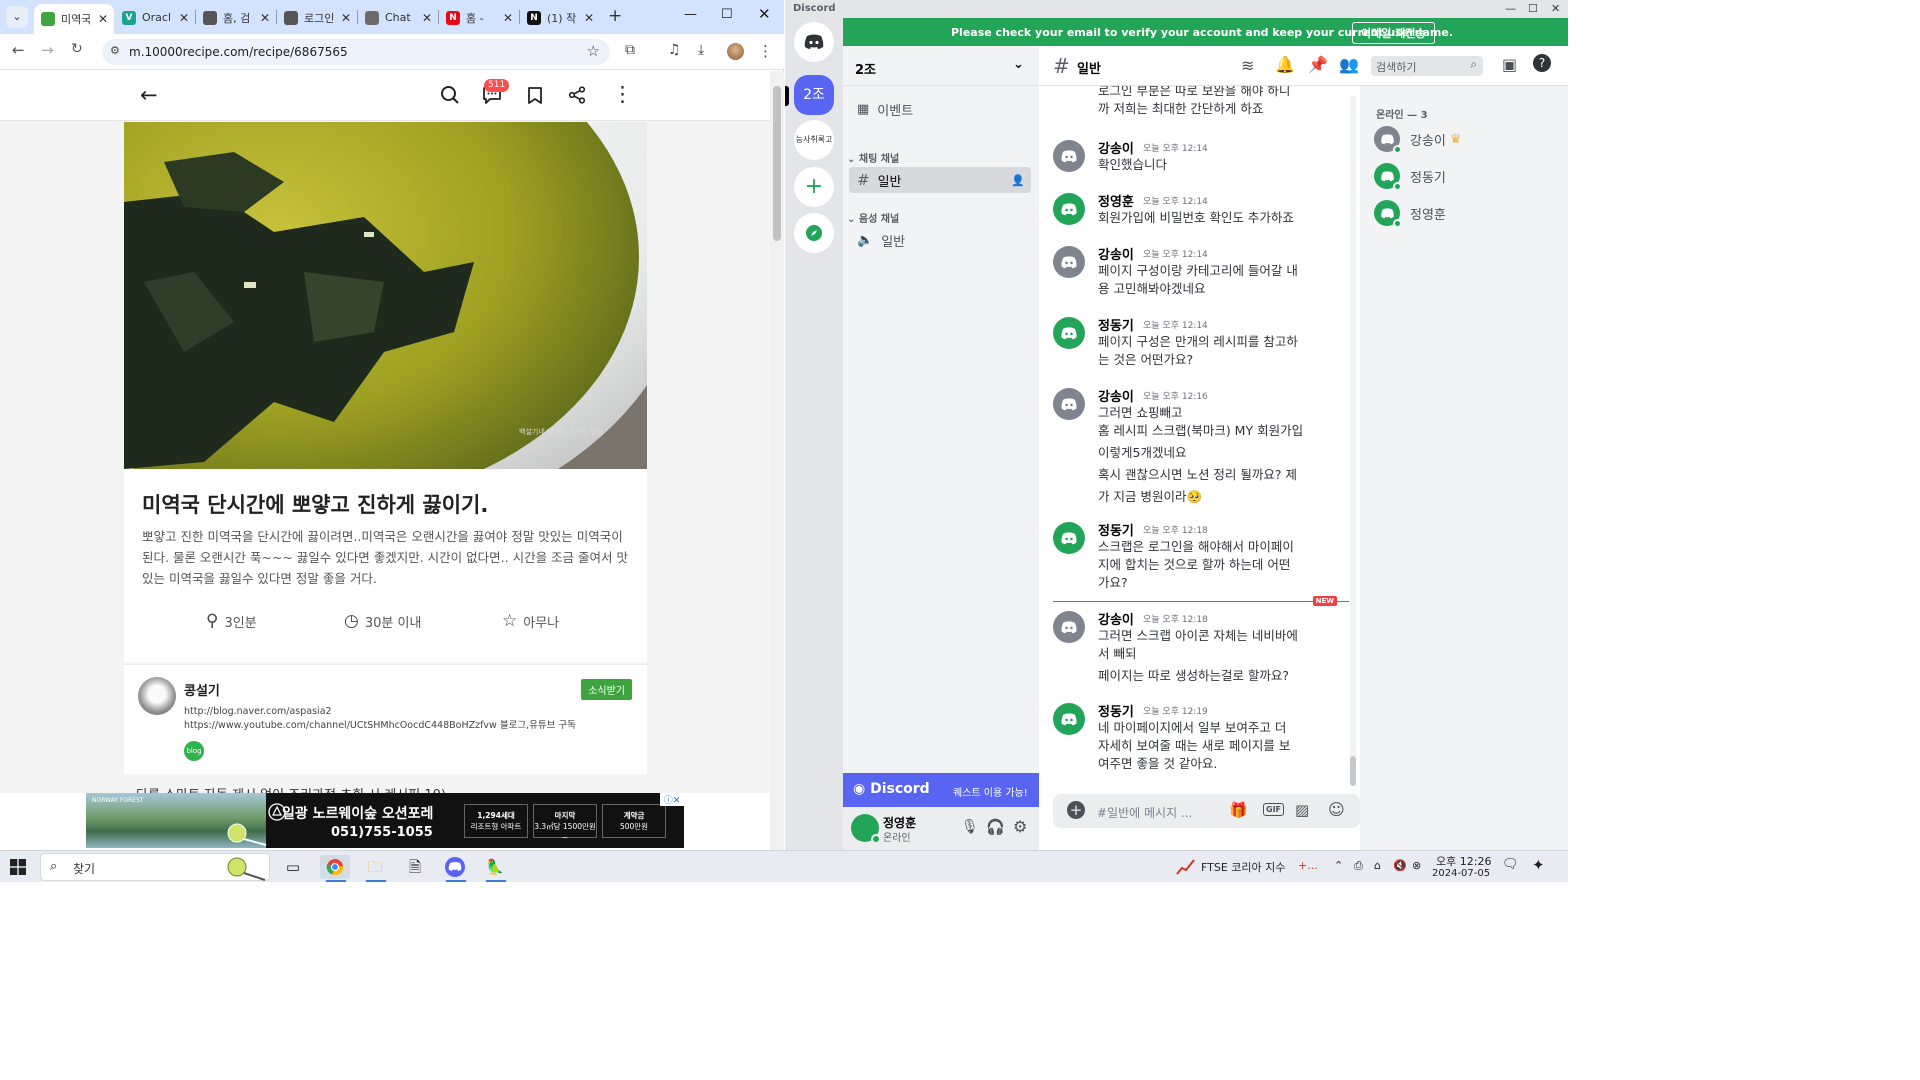  I want to click on message-composer: + #일반에 메시지 ... 🎁 GIF ▨ ☺, so click(1206, 811).